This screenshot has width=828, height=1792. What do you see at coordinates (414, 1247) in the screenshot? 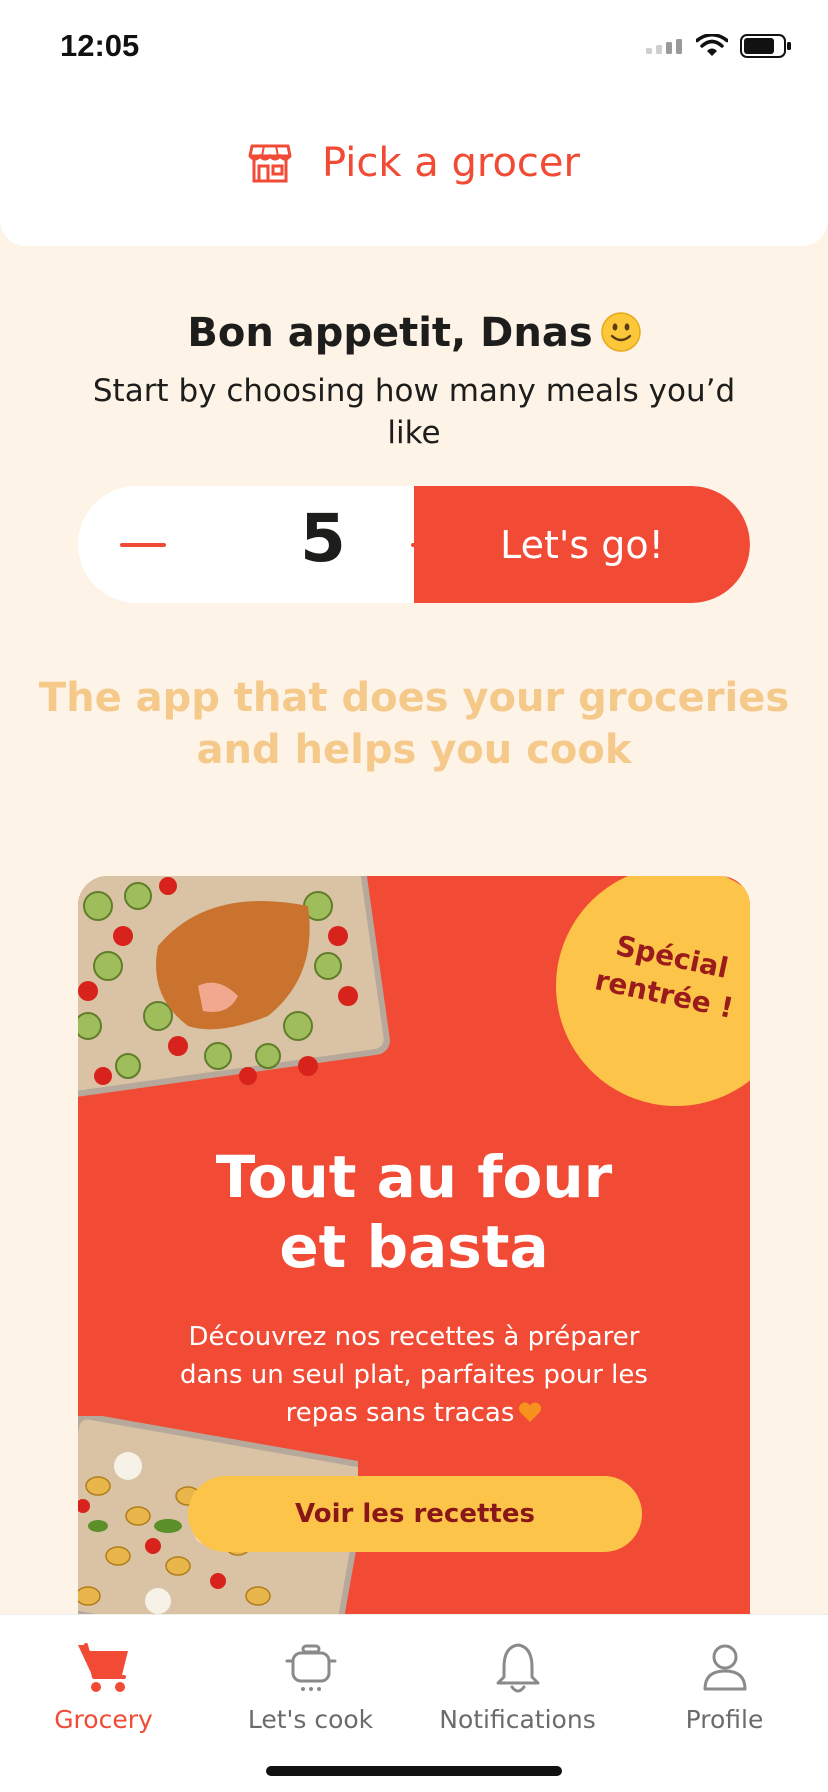
I see `promo-title-line-2: et basta` at bounding box center [414, 1247].